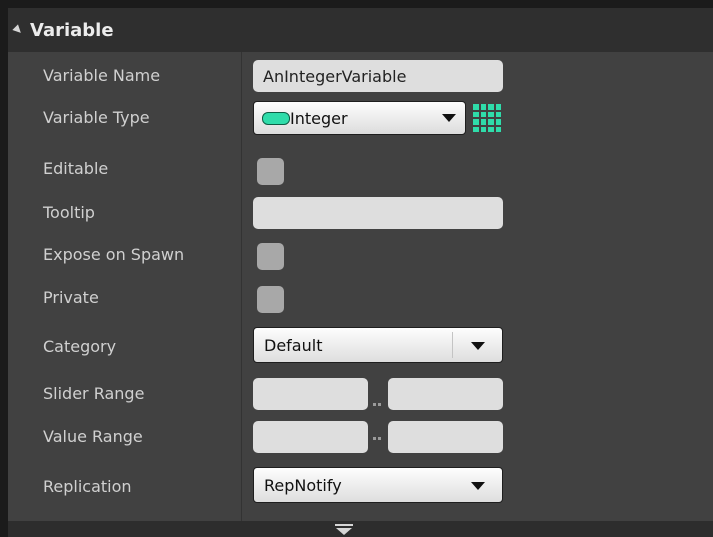 The width and height of the screenshot is (713, 537). Describe the element at coordinates (445, 394) in the screenshot. I see `slider-range-max-field` at that location.